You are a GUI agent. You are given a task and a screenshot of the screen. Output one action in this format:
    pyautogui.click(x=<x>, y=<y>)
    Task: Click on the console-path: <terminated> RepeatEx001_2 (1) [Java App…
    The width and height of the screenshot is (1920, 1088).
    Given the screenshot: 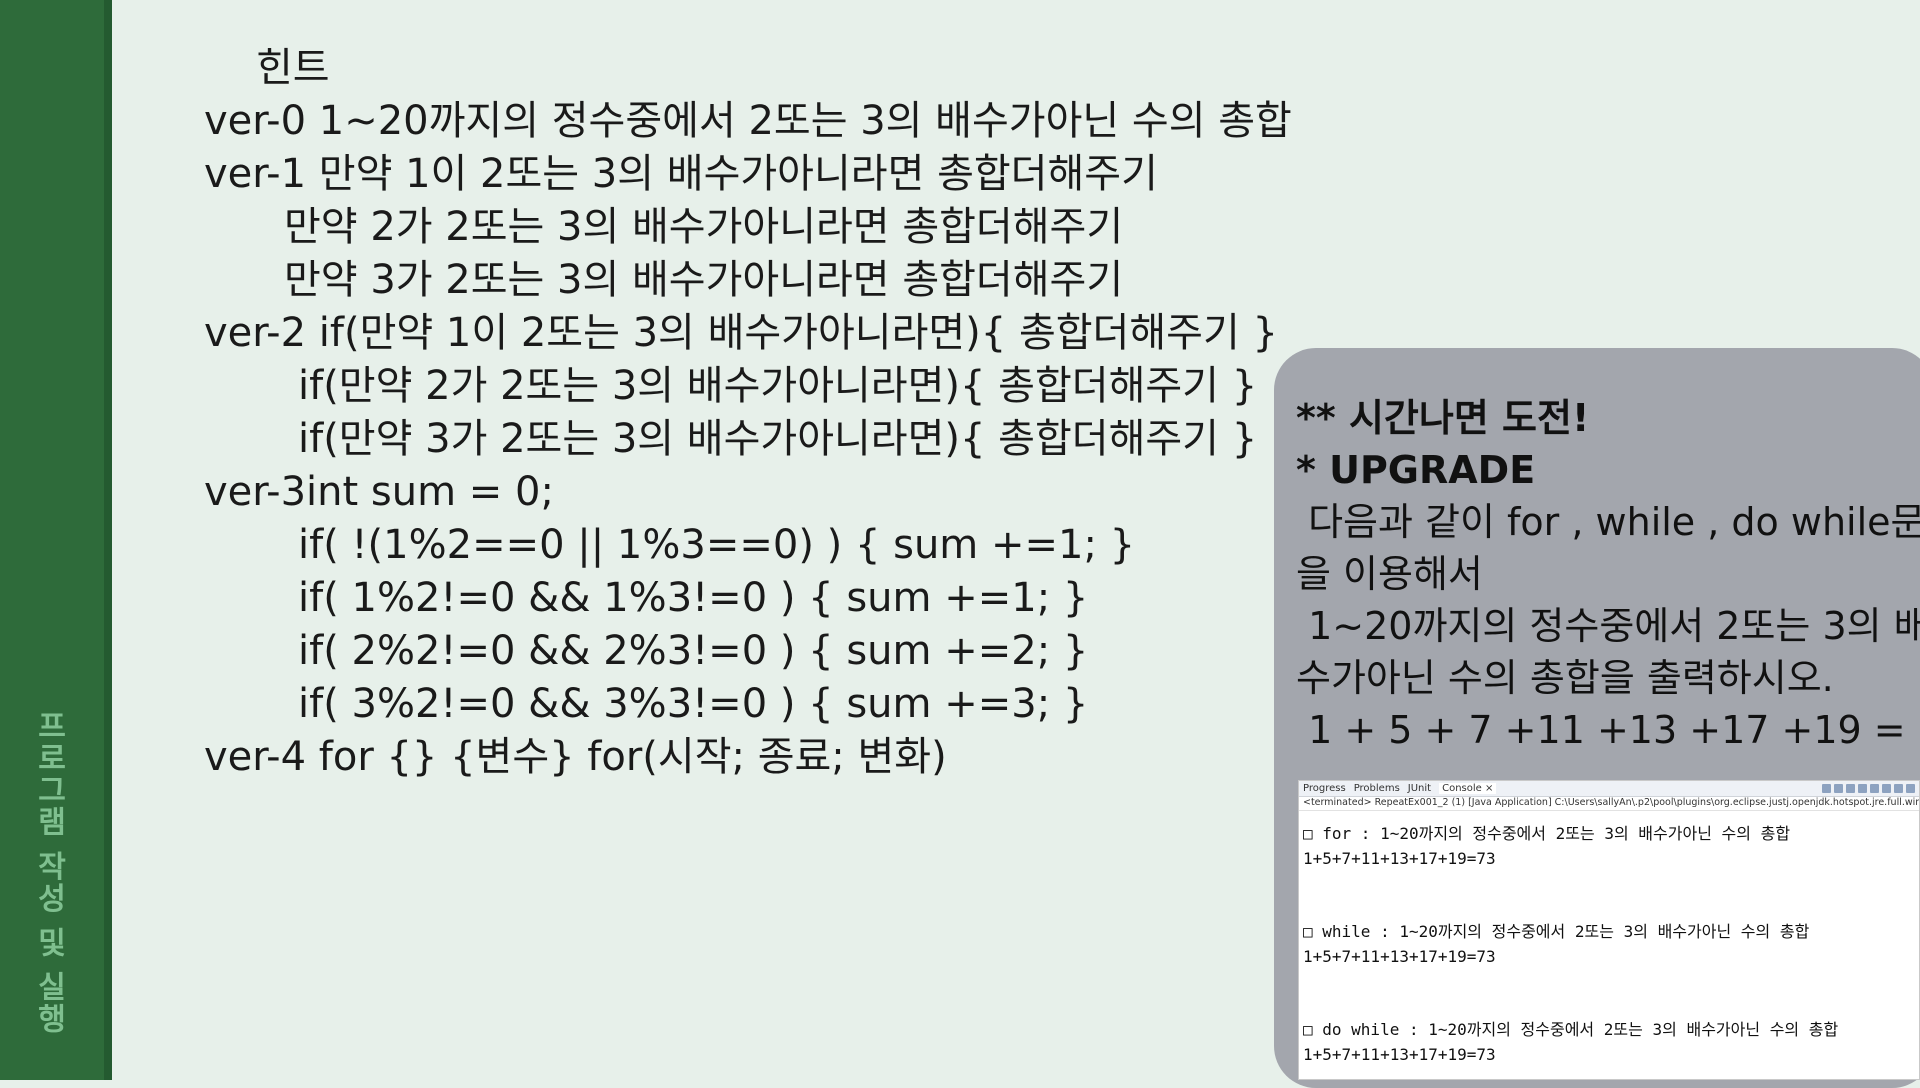 What is the action you would take?
    pyautogui.click(x=1609, y=804)
    